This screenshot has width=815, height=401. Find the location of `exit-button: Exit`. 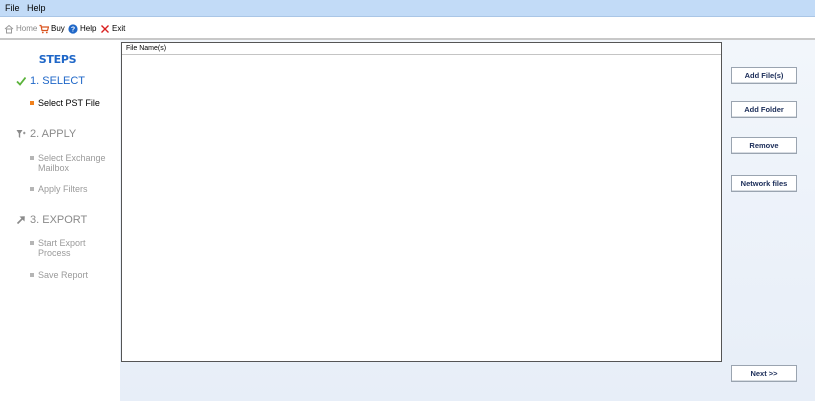

exit-button: Exit is located at coordinates (112, 28).